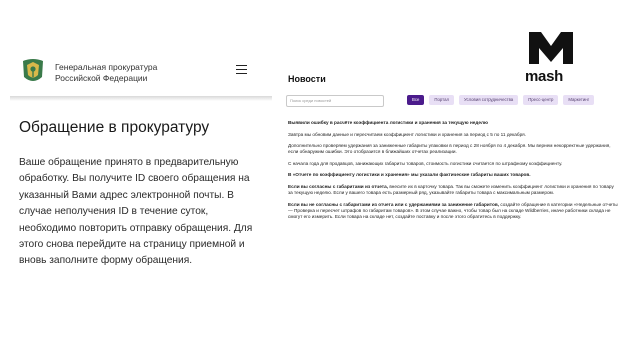 The width and height of the screenshot is (620, 348). Describe the element at coordinates (101, 78) in the screenshot. I see `org-name-line2: Российской Федерации` at that location.